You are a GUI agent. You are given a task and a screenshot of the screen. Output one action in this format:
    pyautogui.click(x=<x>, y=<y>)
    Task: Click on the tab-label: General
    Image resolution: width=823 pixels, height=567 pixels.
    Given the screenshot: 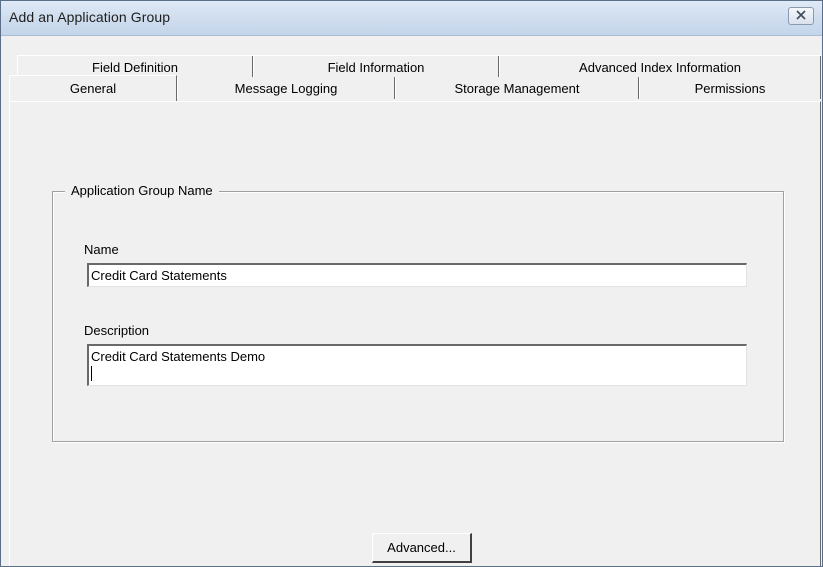 What is the action you would take?
    pyautogui.click(x=93, y=88)
    